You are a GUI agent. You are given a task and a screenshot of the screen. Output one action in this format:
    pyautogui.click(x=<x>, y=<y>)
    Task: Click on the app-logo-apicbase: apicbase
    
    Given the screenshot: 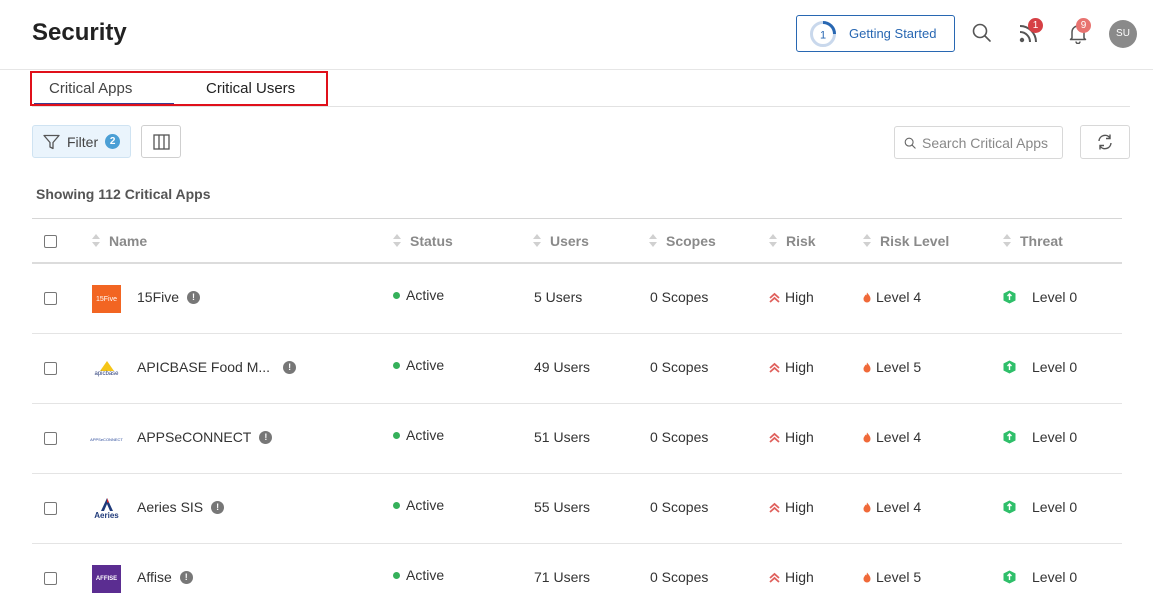 What is the action you would take?
    pyautogui.click(x=106, y=369)
    